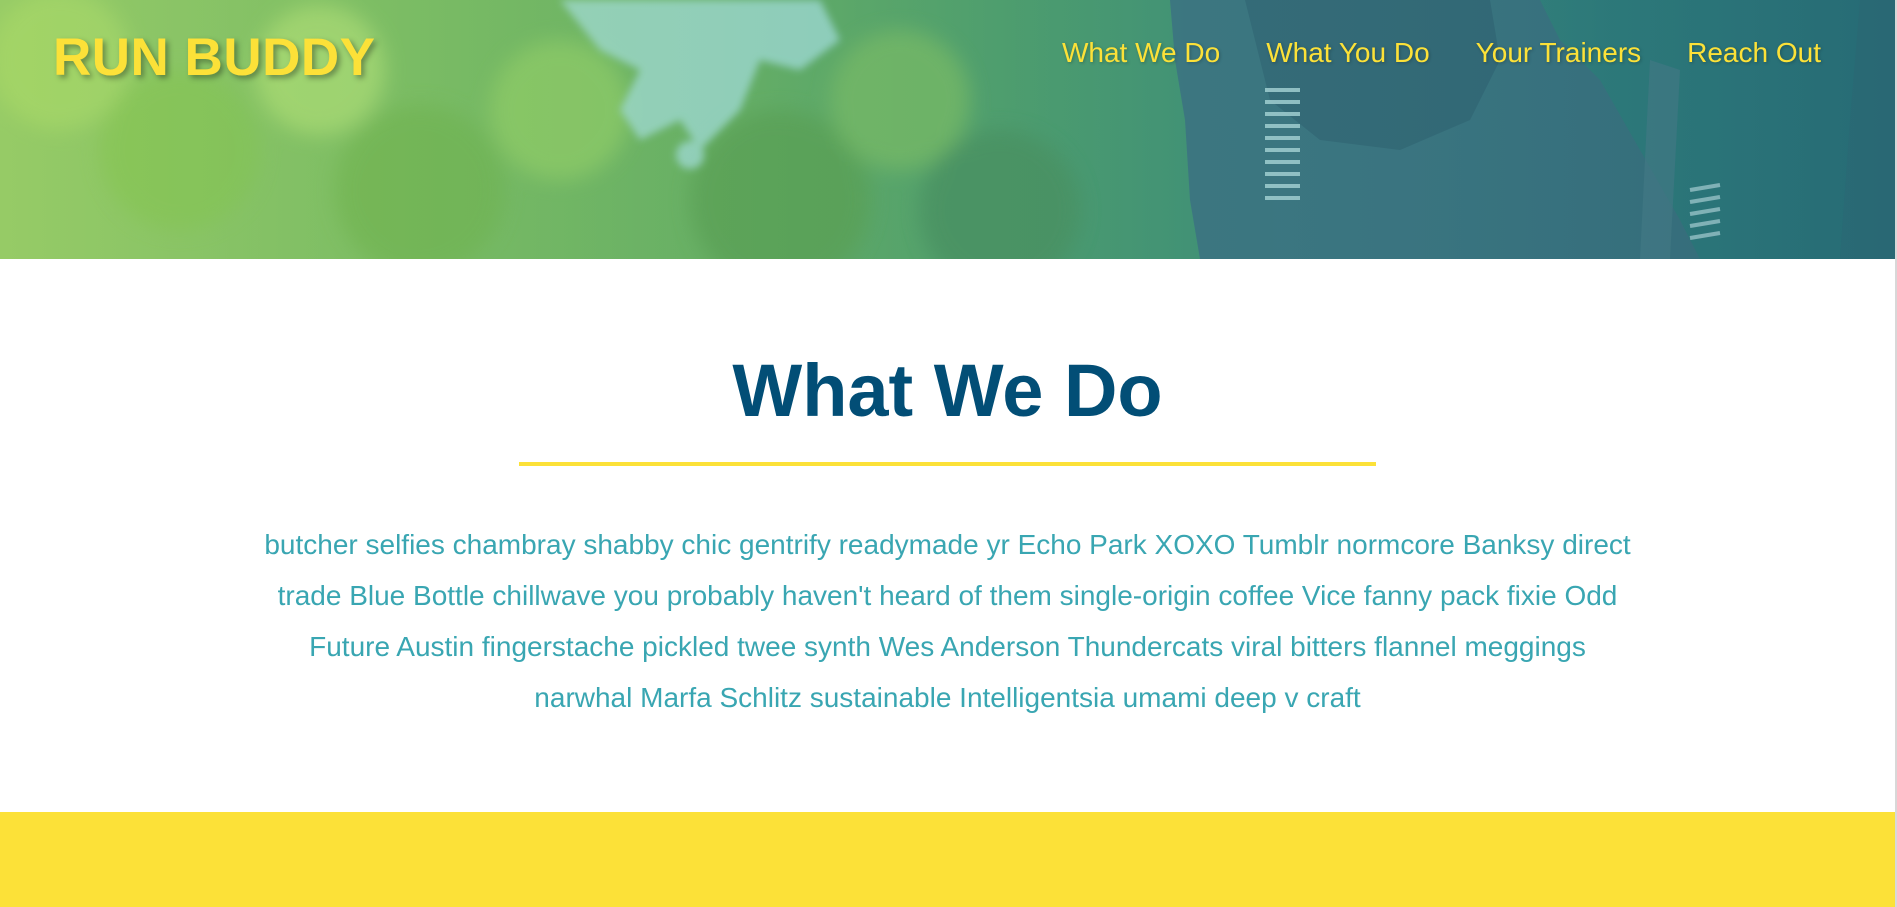 Image resolution: width=1897 pixels, height=907 pixels. Describe the element at coordinates (1347, 53) in the screenshot. I see `nav-link-what-you-do: What You Do` at that location.